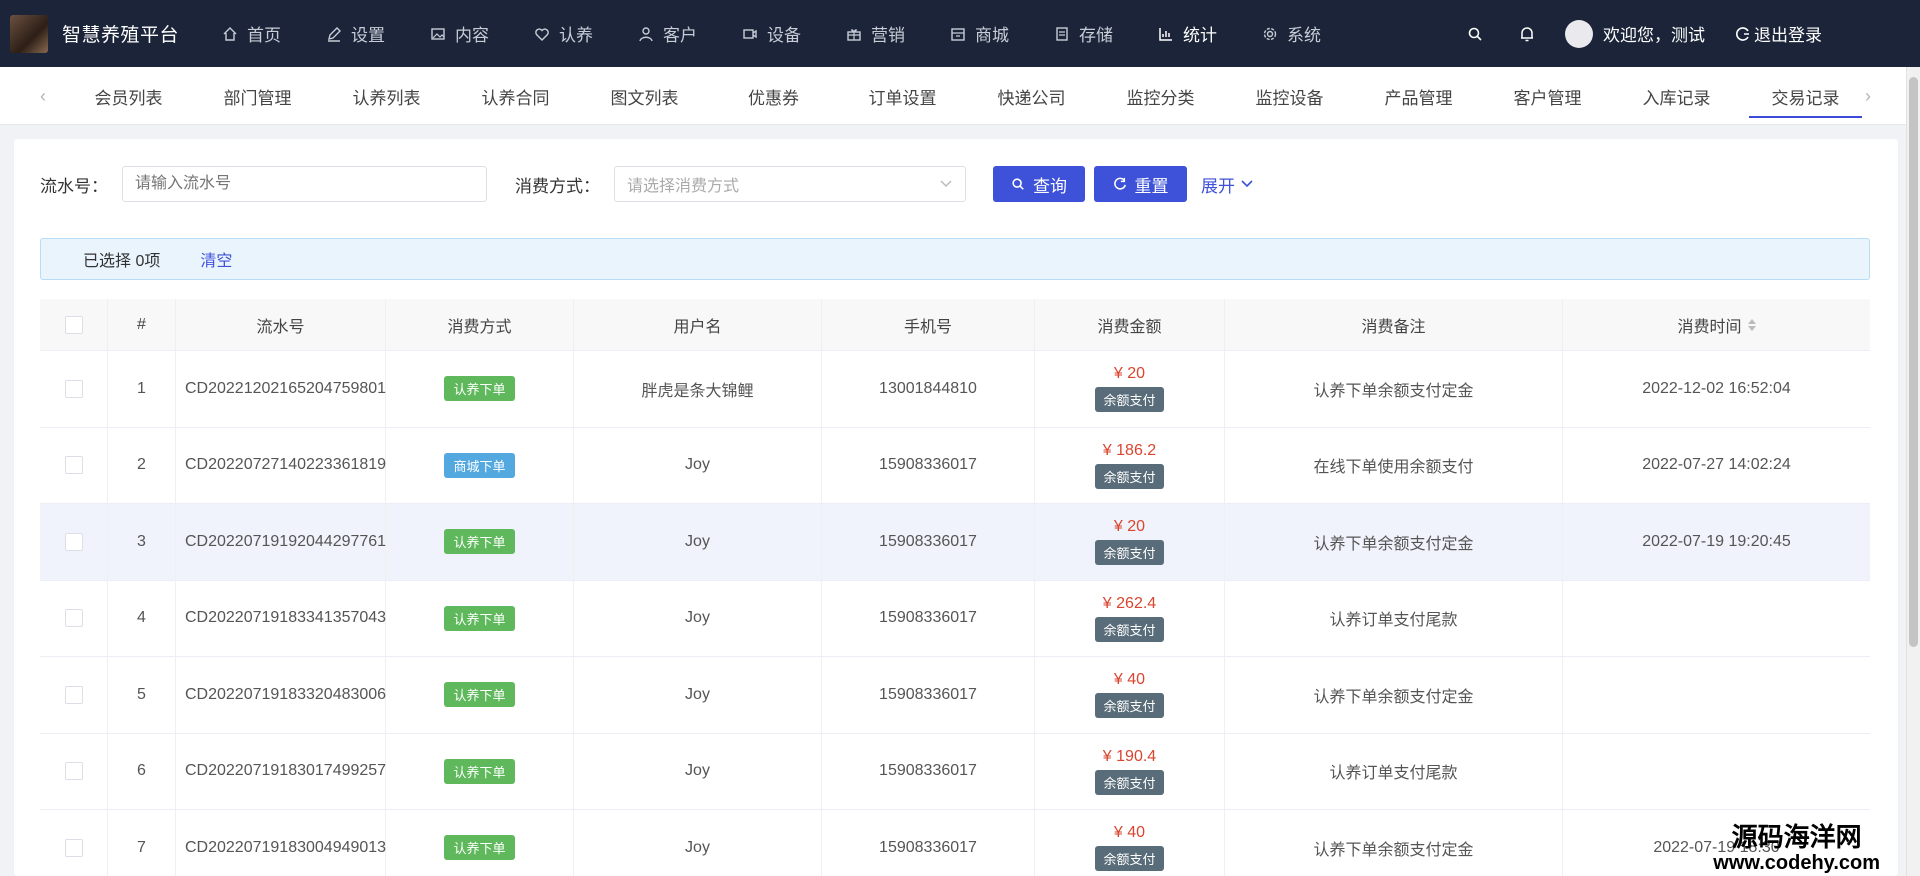  I want to click on menu-label: 首页, so click(264, 35).